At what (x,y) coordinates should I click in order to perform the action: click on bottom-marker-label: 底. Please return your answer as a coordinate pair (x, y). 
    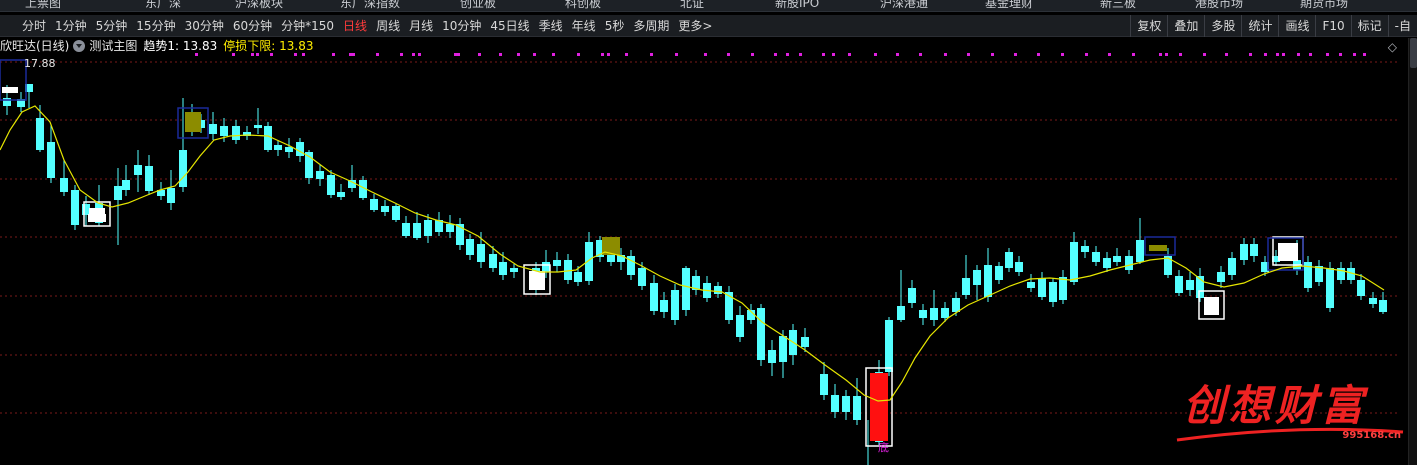
    Looking at the image, I should click on (883, 447).